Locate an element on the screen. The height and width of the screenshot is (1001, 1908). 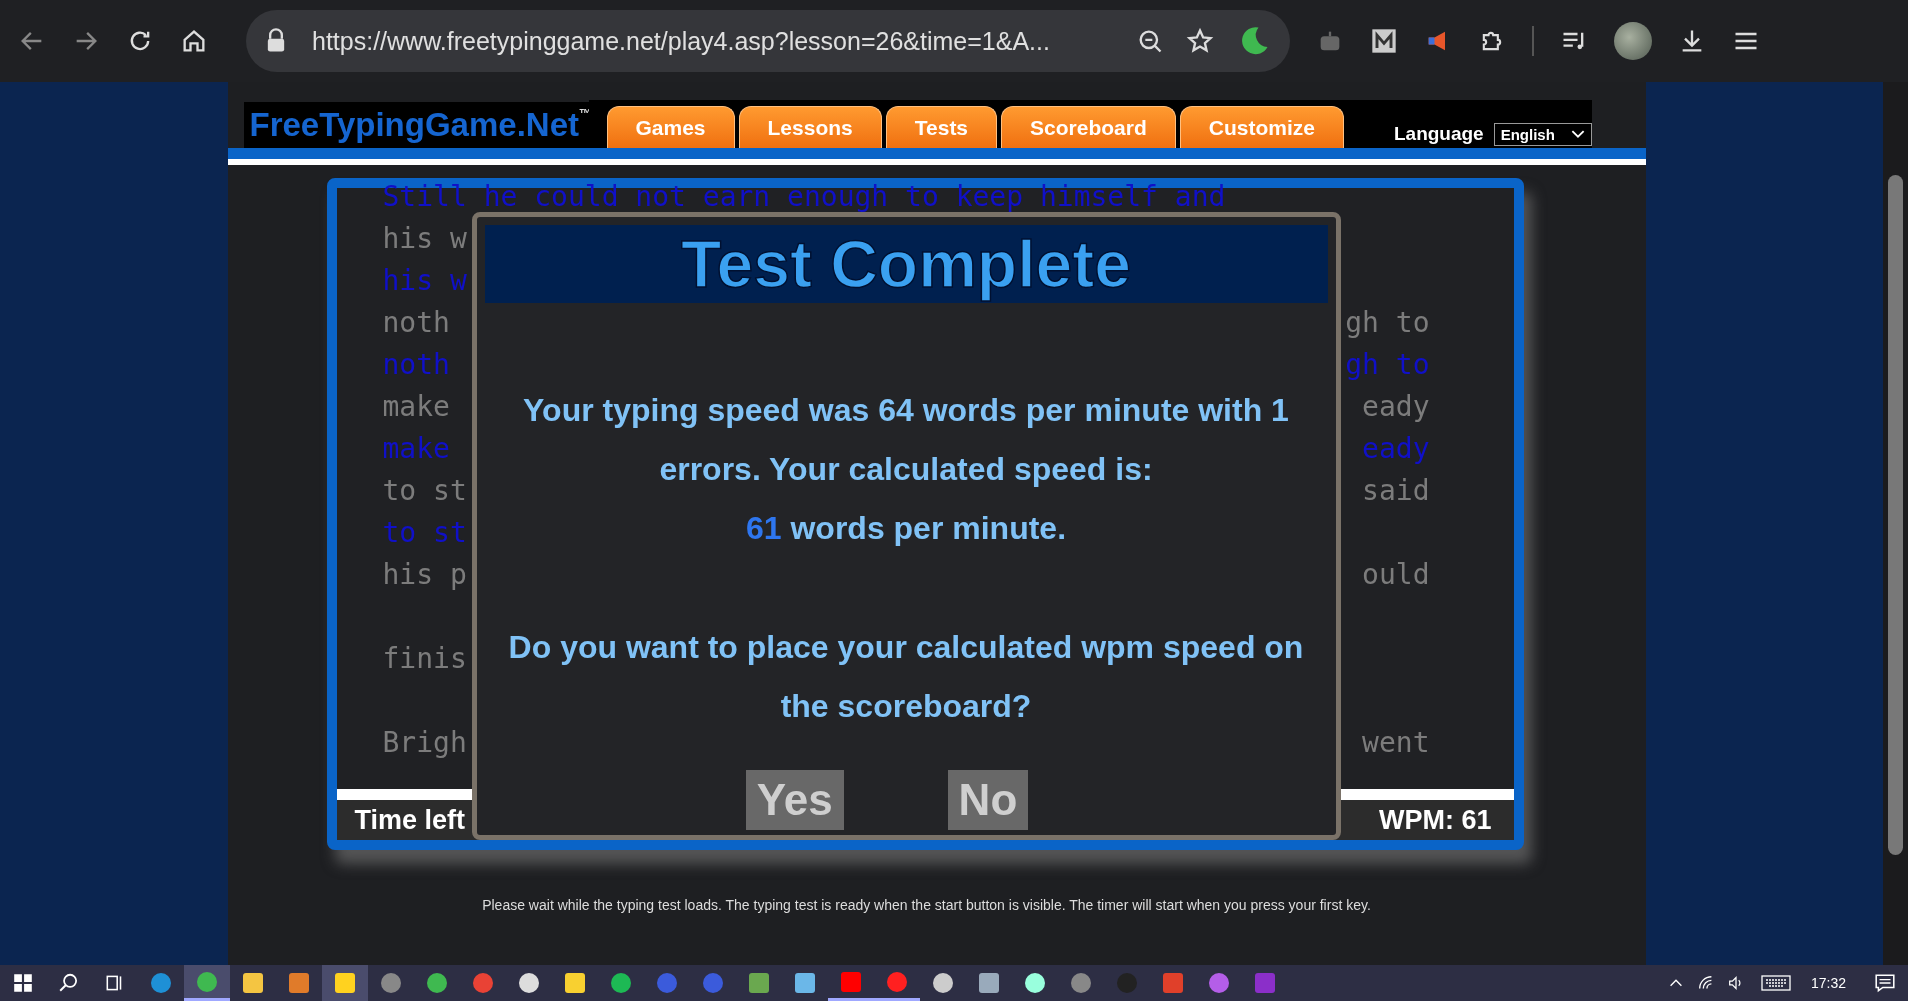
nav-tab: Games is located at coordinates (670, 127).